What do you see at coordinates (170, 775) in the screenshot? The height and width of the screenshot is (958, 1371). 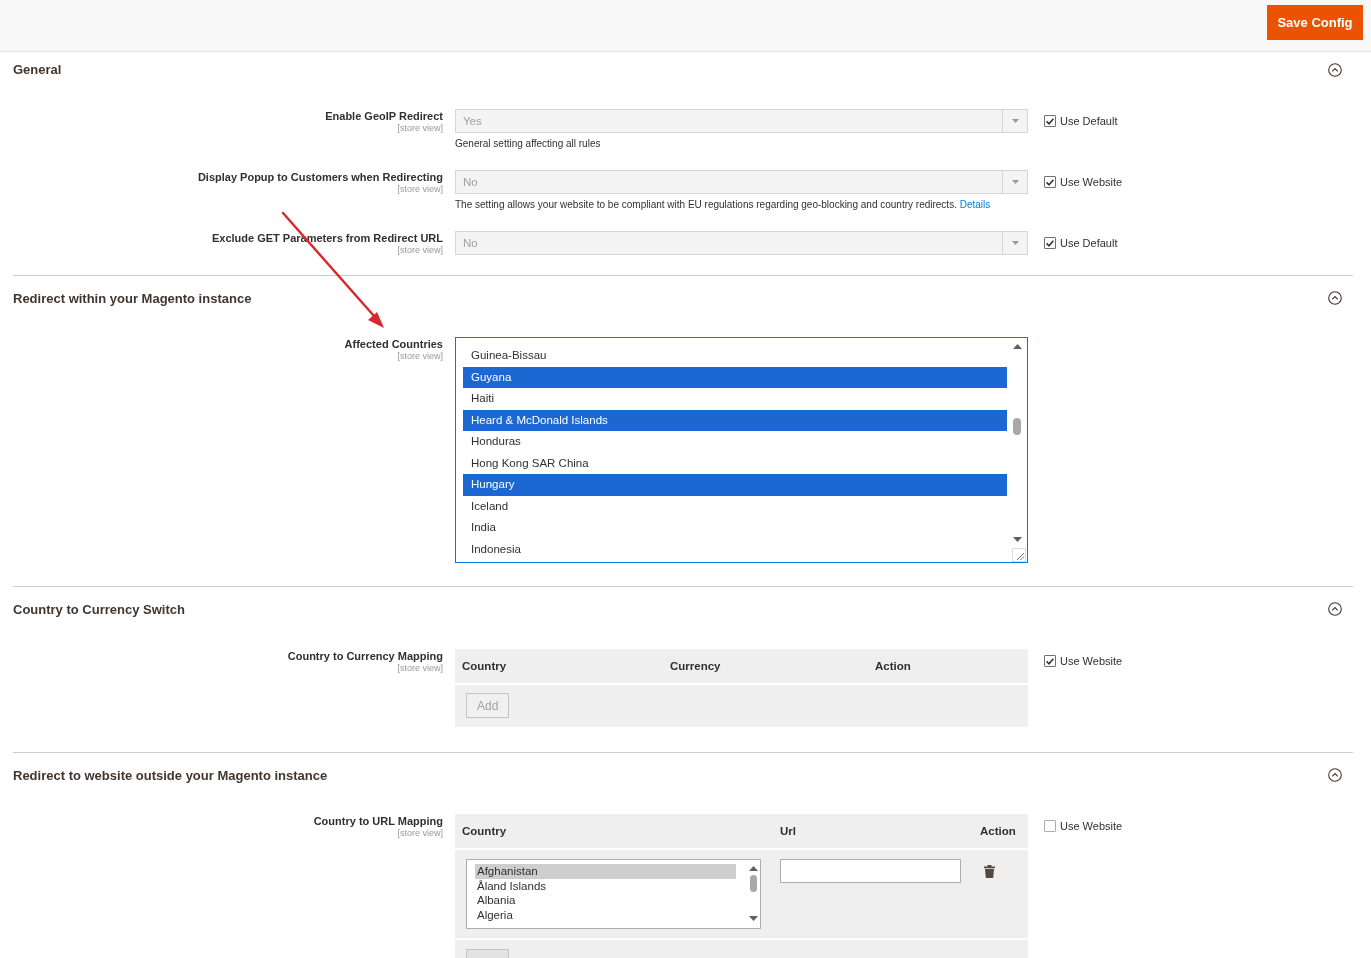 I see `section-title: Redirect to website outside your Magento instance` at bounding box center [170, 775].